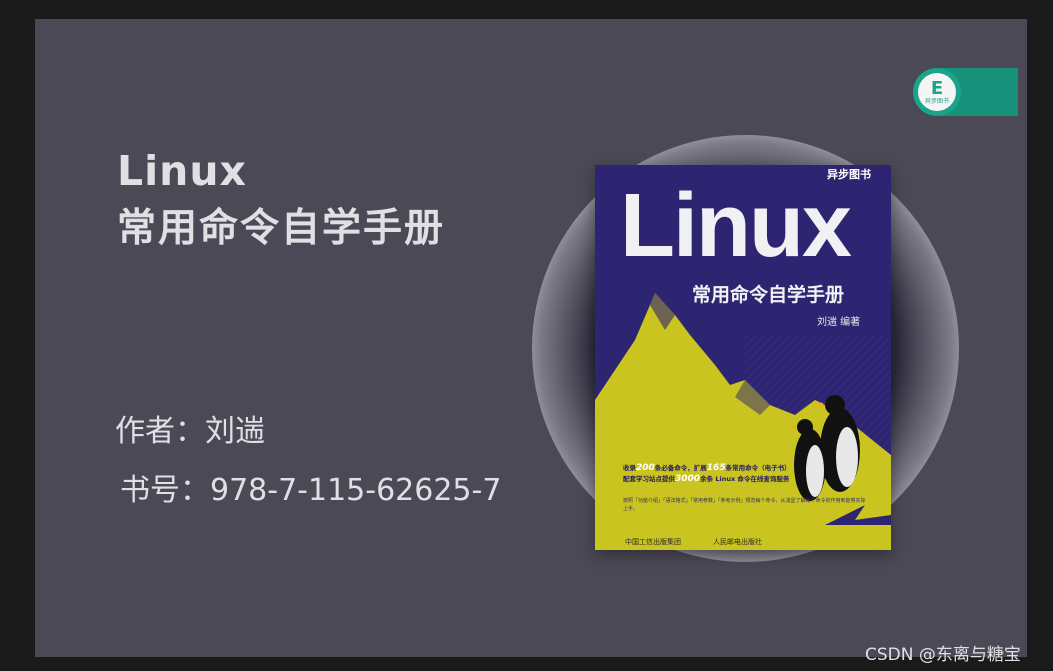 The height and width of the screenshot is (671, 1053). I want to click on author-text: 作者：刘遄, so click(190, 431).